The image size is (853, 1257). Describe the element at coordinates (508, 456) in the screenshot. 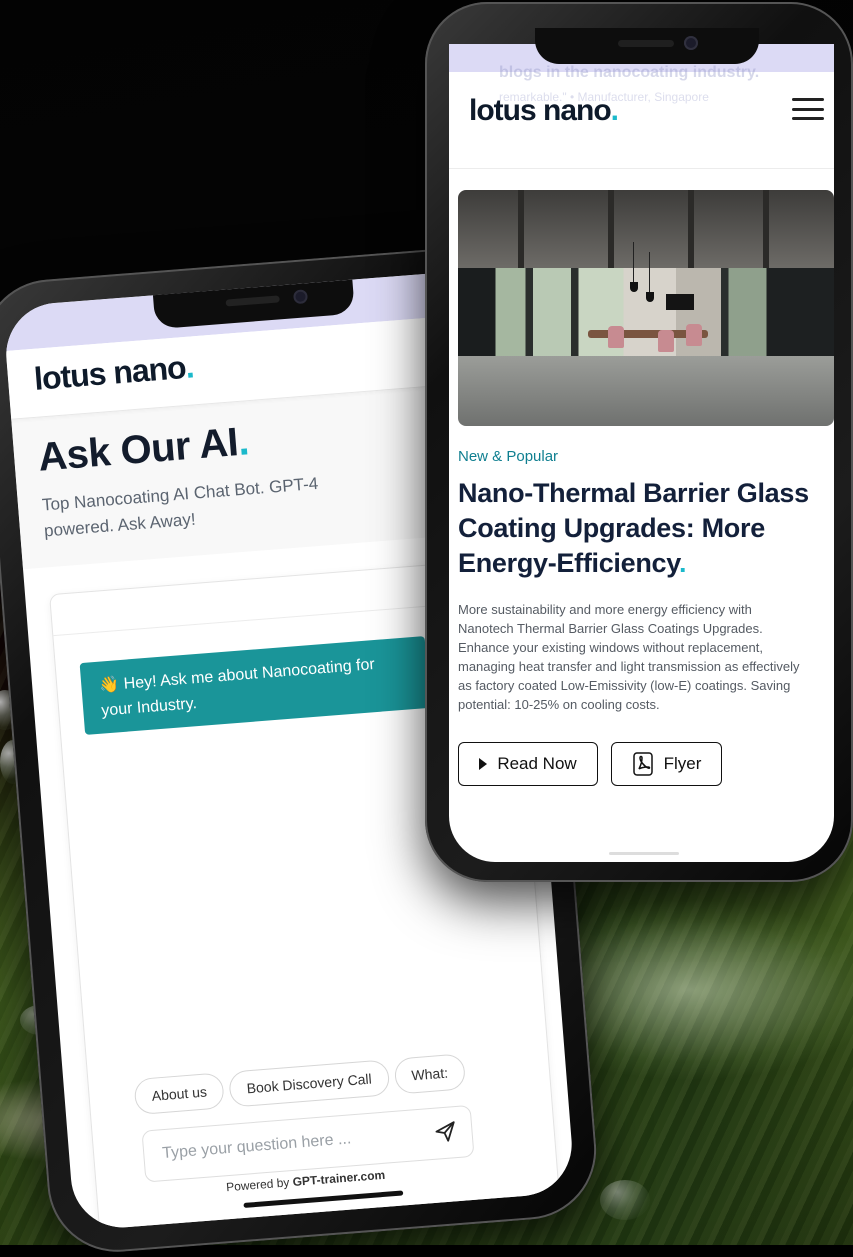

I see `article-tag: New & Popular` at that location.